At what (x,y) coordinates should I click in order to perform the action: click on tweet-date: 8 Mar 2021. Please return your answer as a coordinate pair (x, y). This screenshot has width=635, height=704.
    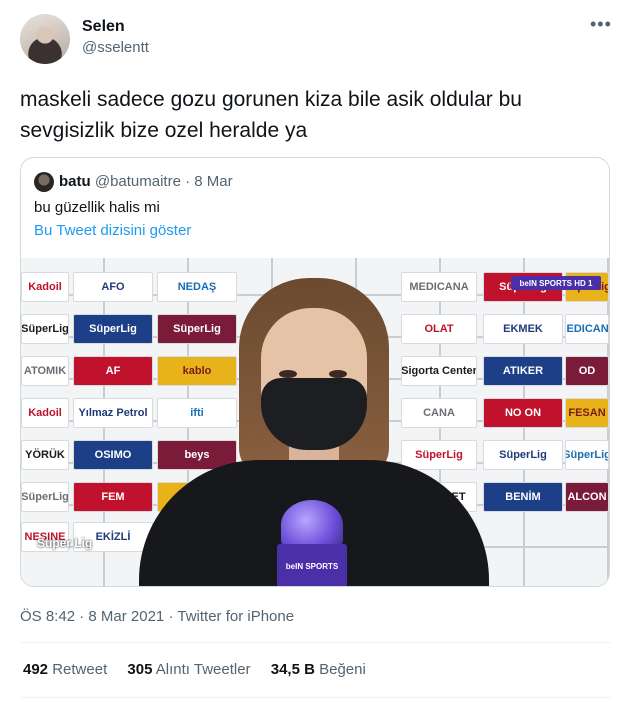
    Looking at the image, I should click on (126, 616).